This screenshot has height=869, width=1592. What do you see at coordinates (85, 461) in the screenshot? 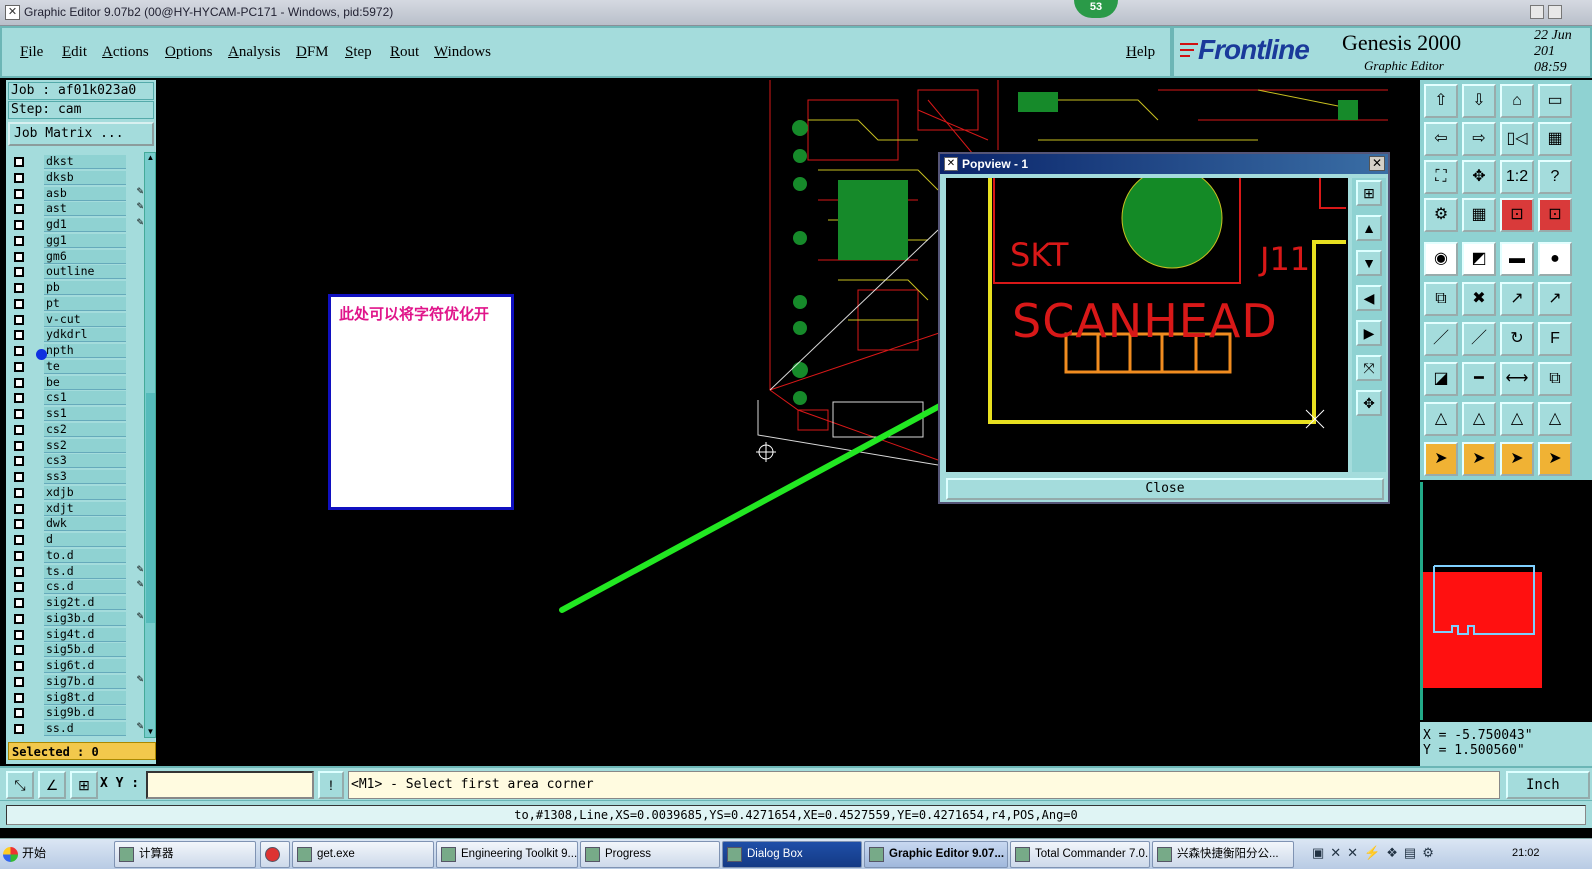
I see `layer-name: cs3` at bounding box center [85, 461].